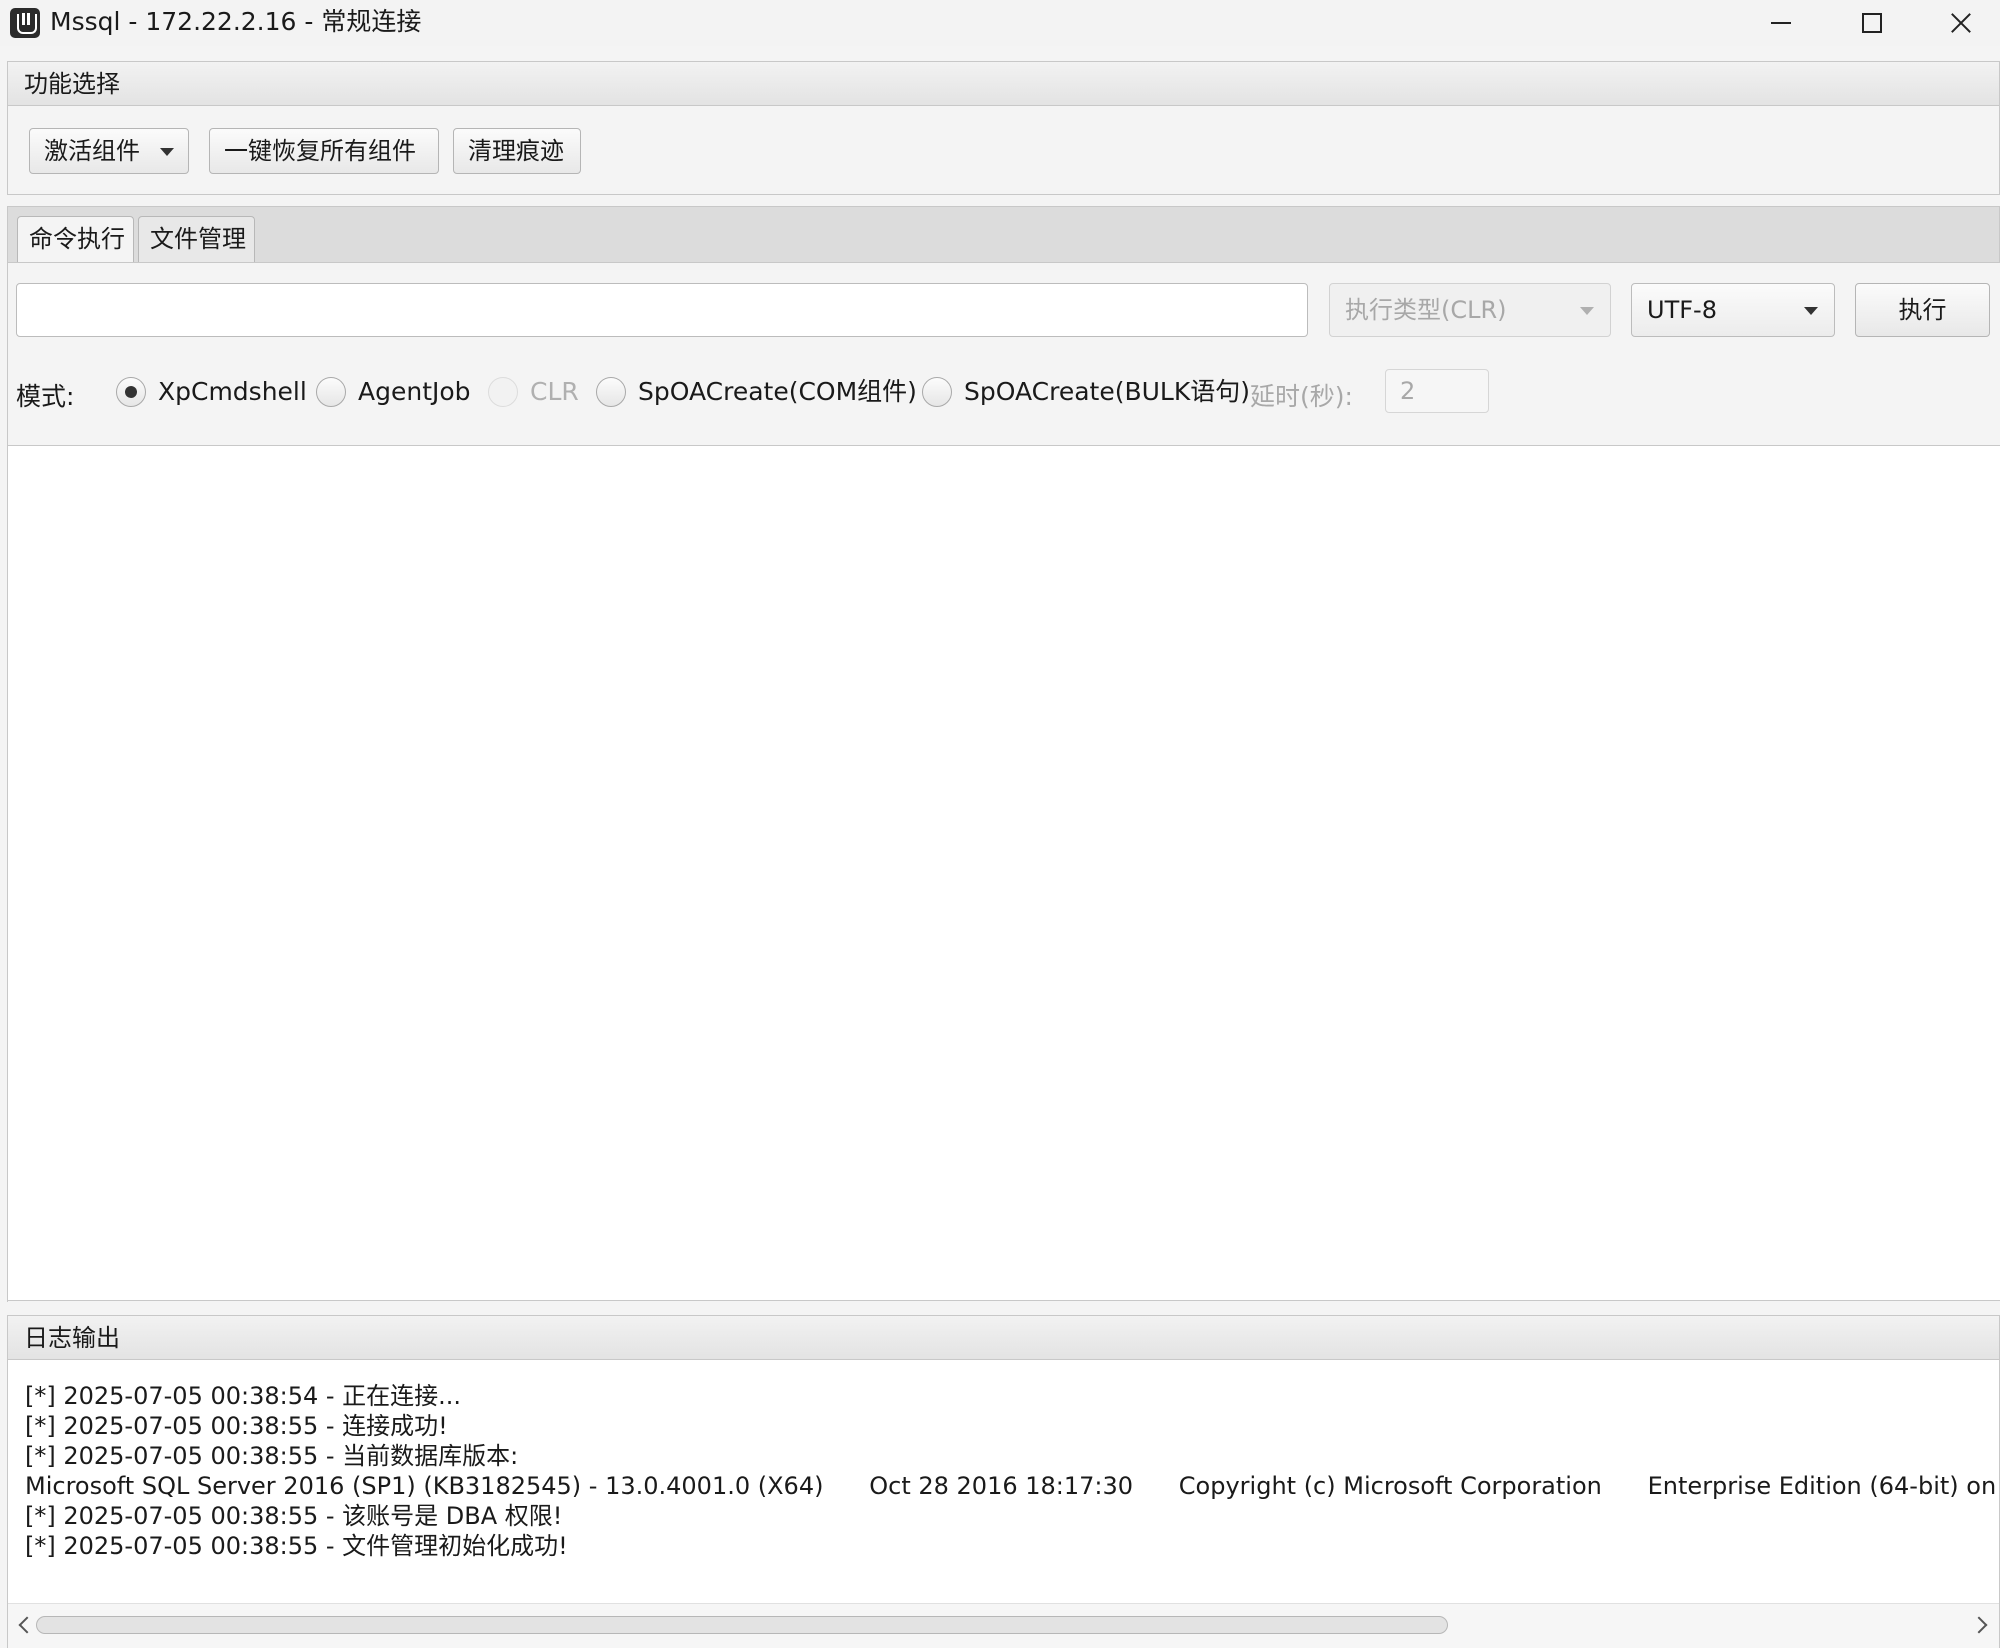  Describe the element at coordinates (232, 391) in the screenshot. I see `radio-label: XpCmdshell` at that location.